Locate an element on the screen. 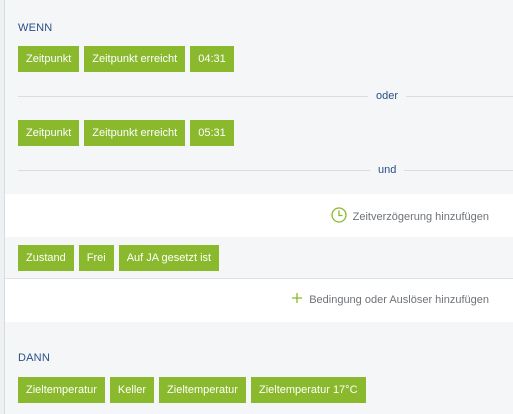  condition-section: Zustand Frei Auf JA gesetzt ist is located at coordinates (258, 258).